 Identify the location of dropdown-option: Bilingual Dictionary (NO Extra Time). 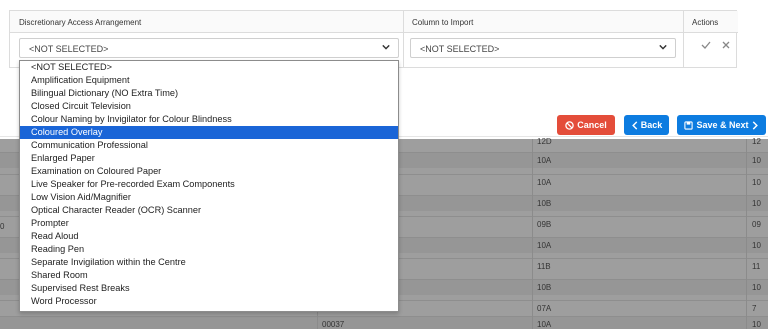
(209, 93).